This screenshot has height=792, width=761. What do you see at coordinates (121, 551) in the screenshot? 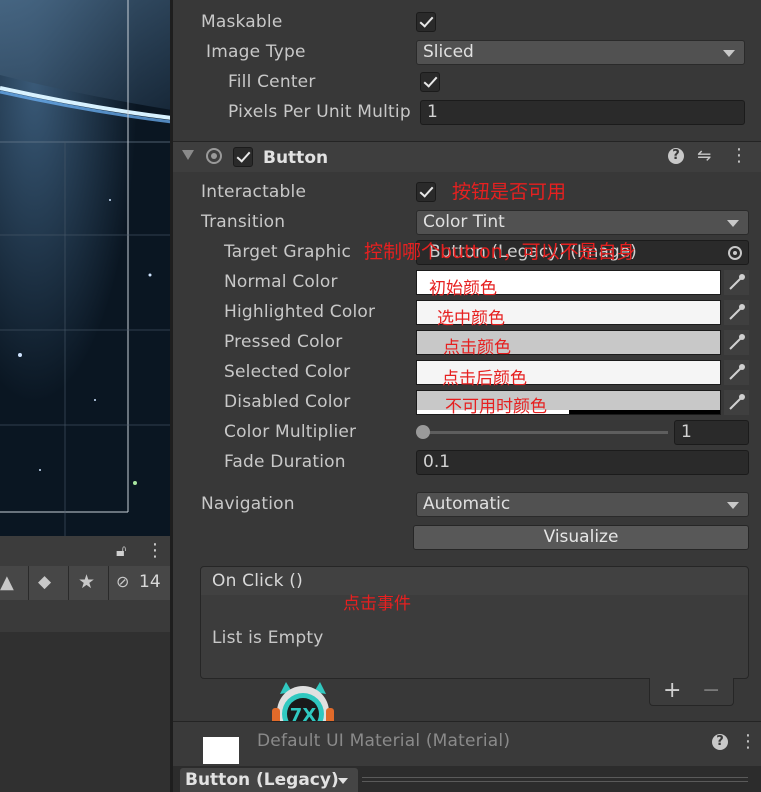
I see `lock-icon: 🔓︎` at bounding box center [121, 551].